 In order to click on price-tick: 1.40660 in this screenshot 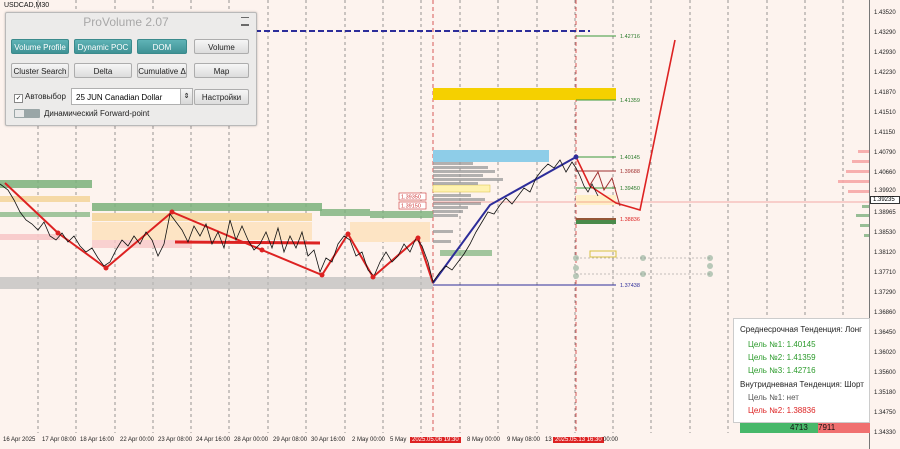, I will do `click(885, 173)`.